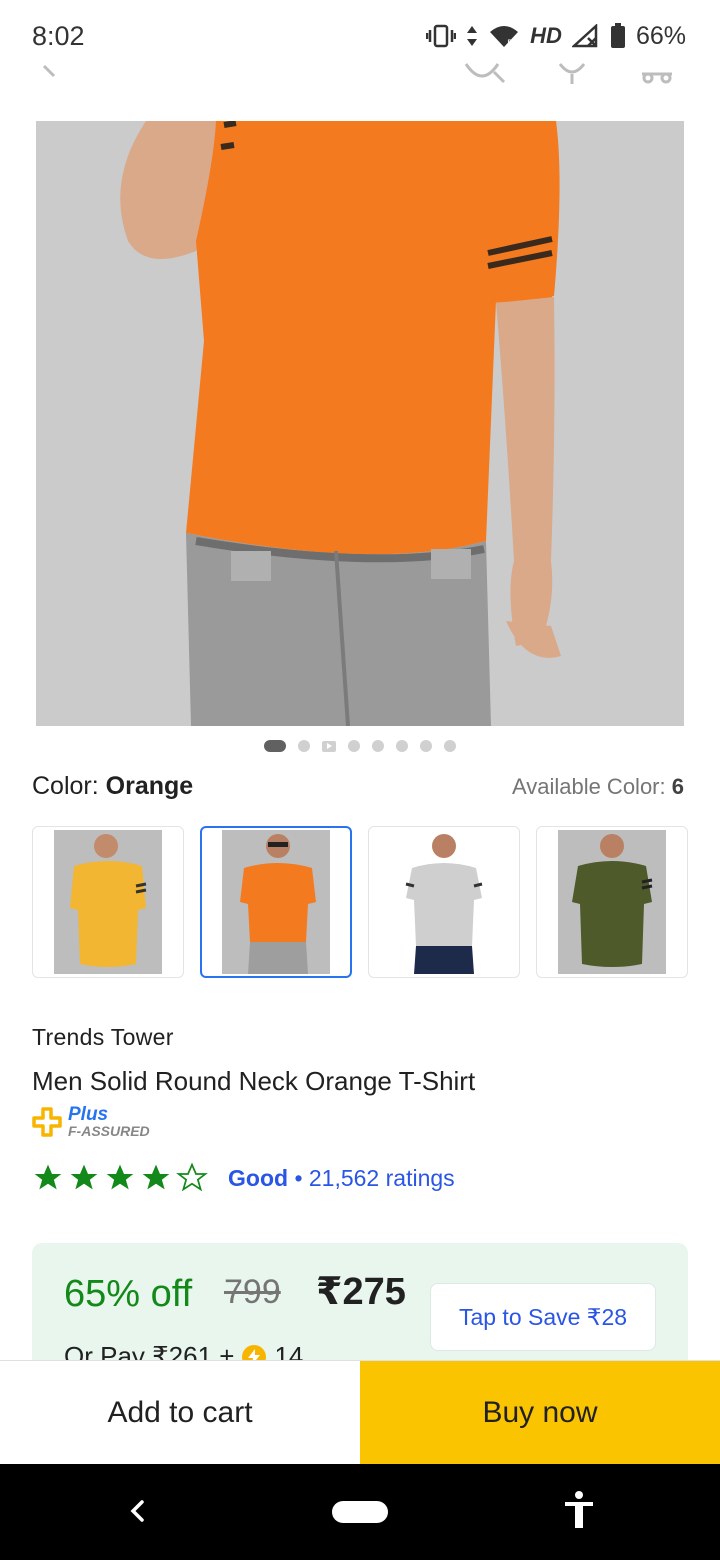  Describe the element at coordinates (484, 74) in the screenshot. I see `search-icon` at that location.